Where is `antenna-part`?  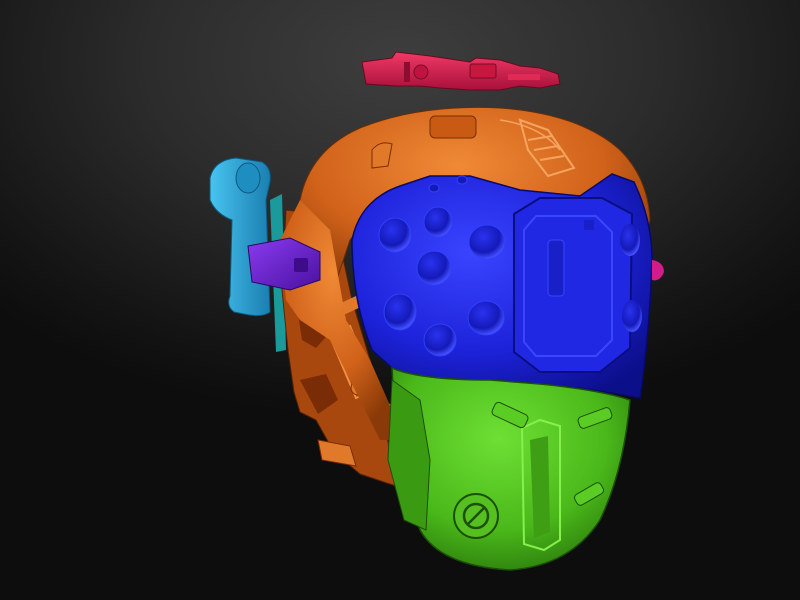
antenna-part is located at coordinates (461, 71).